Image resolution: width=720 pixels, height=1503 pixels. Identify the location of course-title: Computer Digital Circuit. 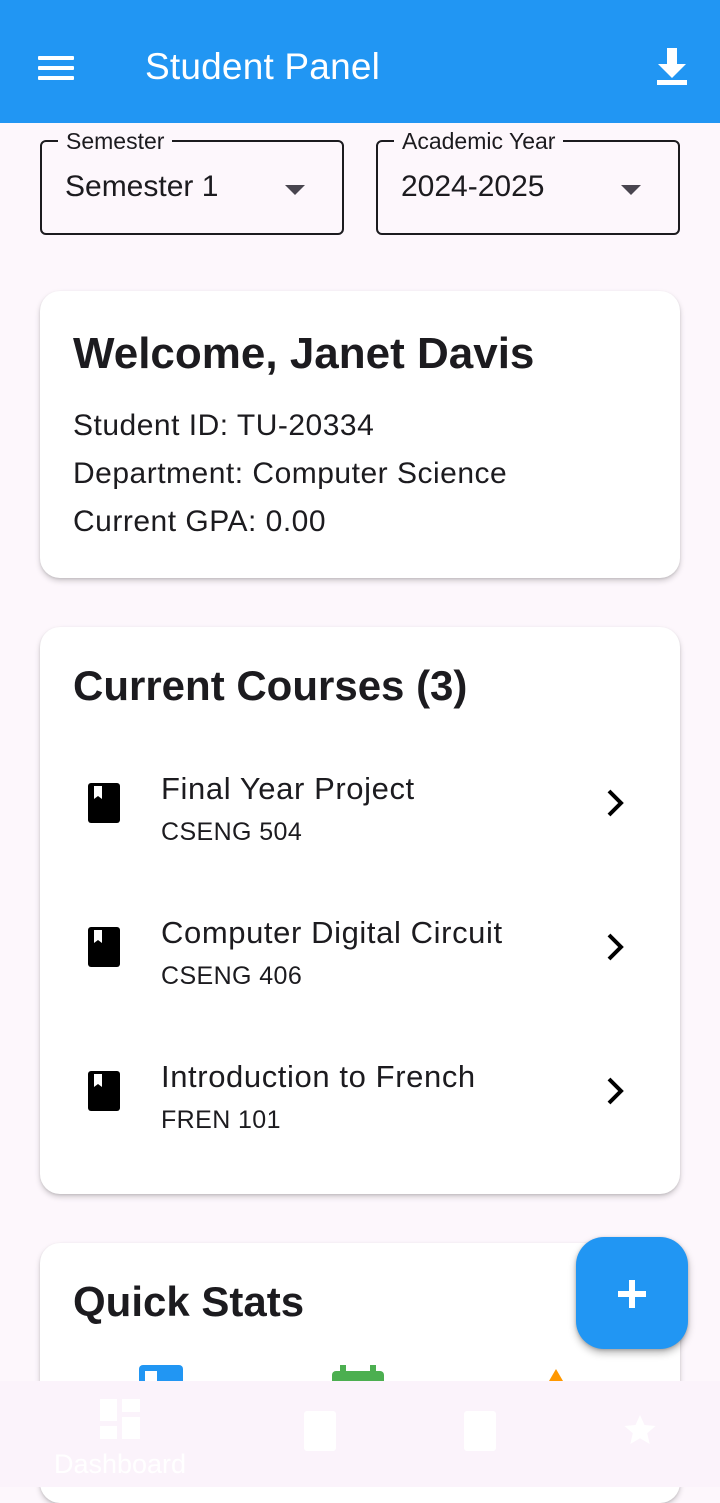
(332, 932).